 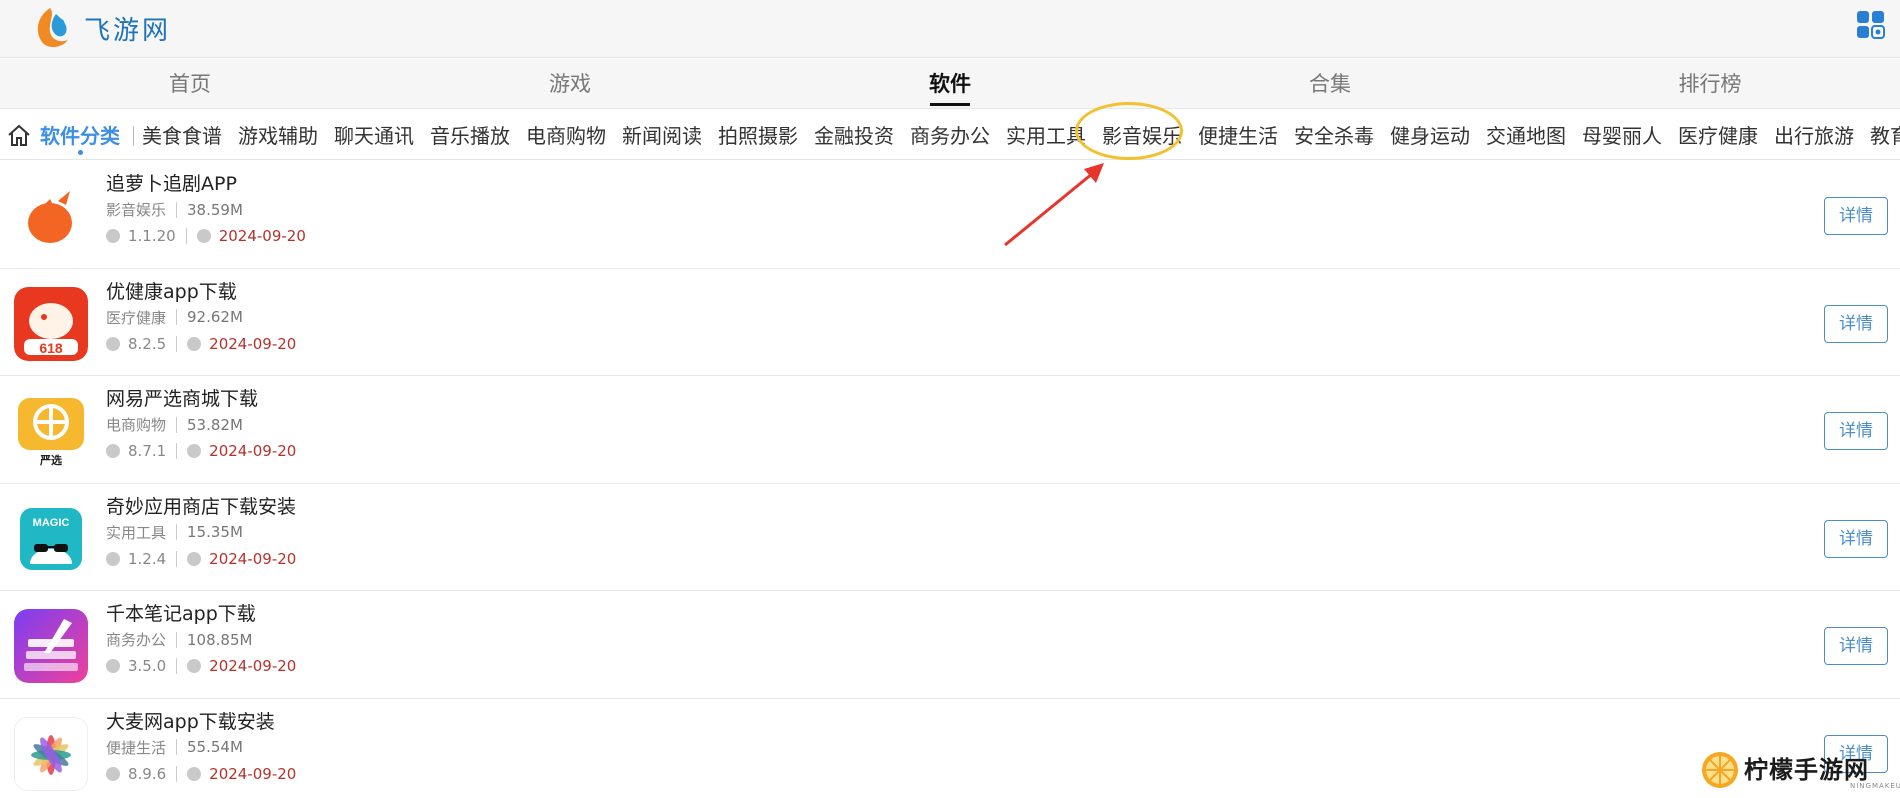 I want to click on home-icon, so click(x=19, y=135).